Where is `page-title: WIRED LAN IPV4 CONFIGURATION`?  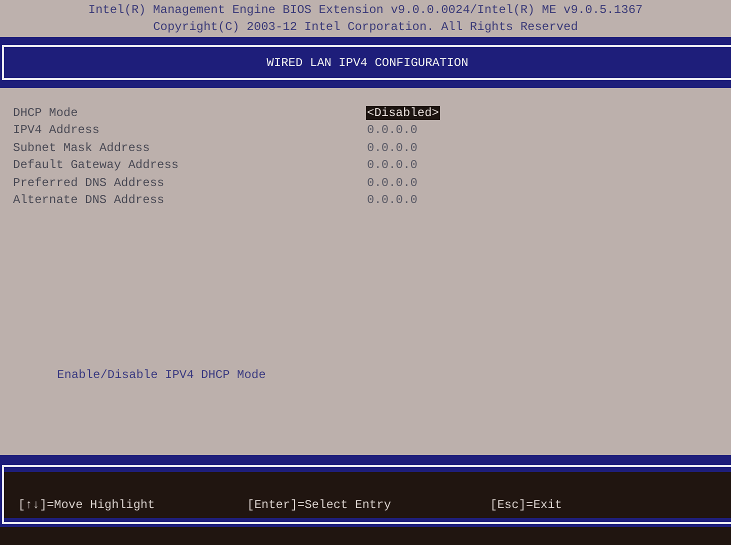
page-title: WIRED LAN IPV4 CONFIGURATION is located at coordinates (366, 62).